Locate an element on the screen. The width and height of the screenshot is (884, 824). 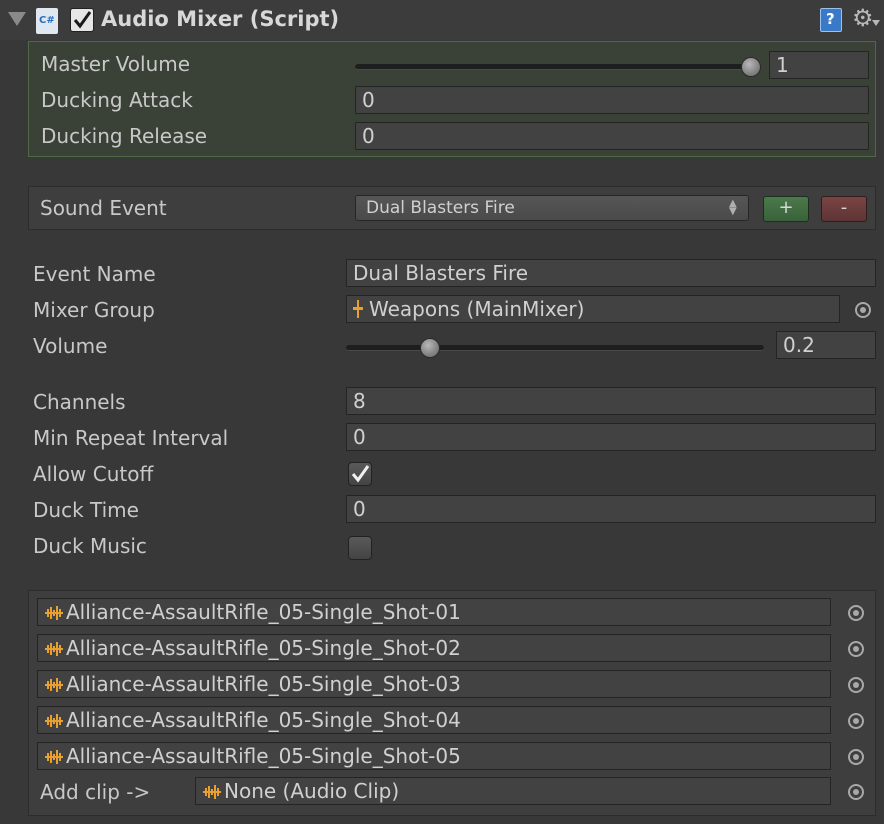
help-icon: ? is located at coordinates (831, 20).